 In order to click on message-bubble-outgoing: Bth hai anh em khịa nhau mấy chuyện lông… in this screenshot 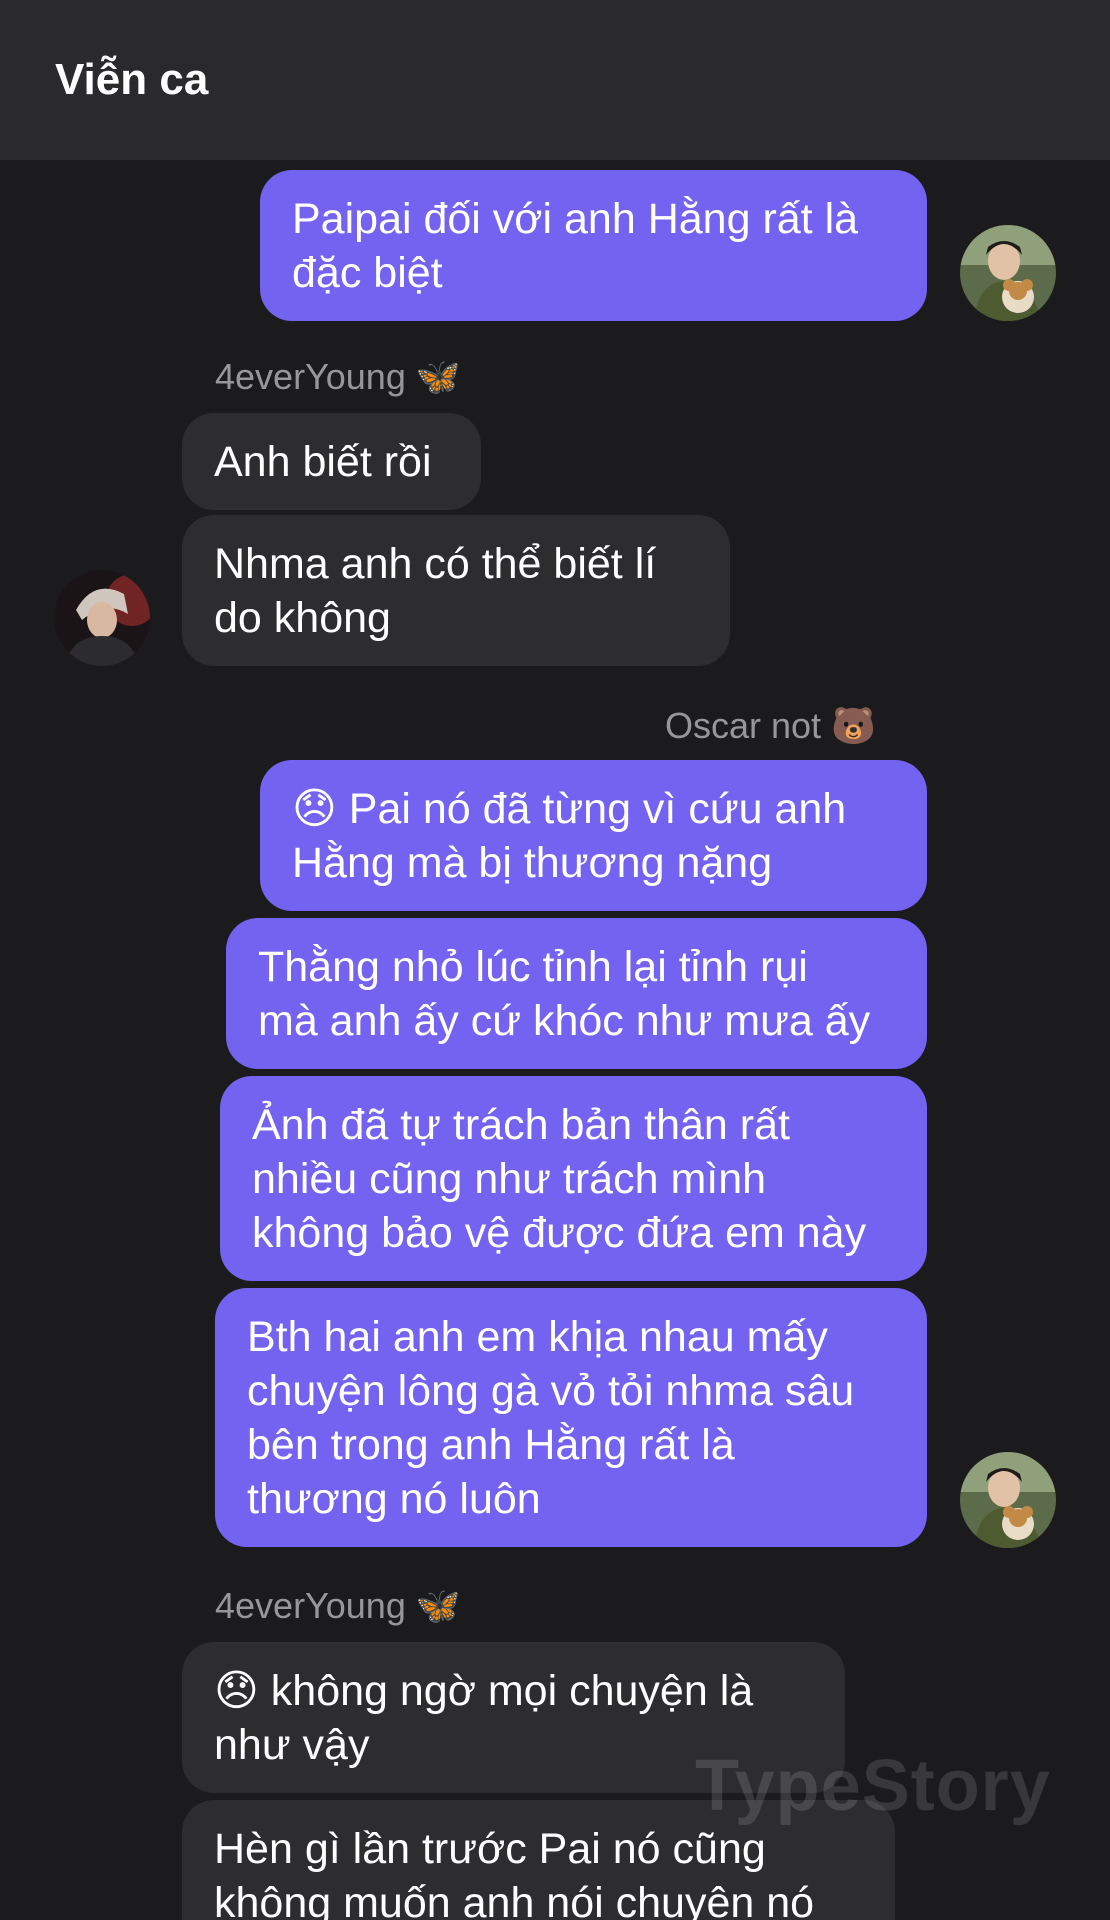, I will do `click(571, 1417)`.